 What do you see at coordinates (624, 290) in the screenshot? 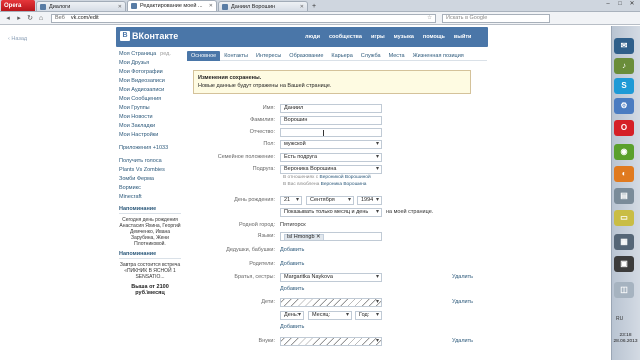
I see `app-icon: ◫` at bounding box center [624, 290].